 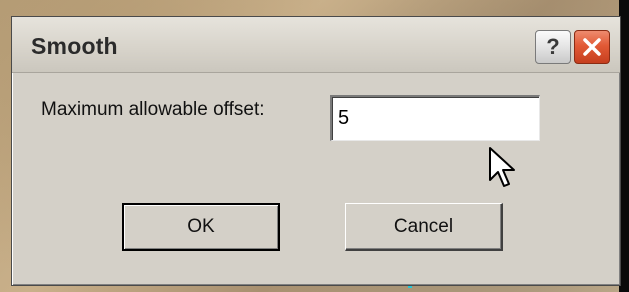 I want to click on cancel-button-label: Cancel, so click(x=423, y=226).